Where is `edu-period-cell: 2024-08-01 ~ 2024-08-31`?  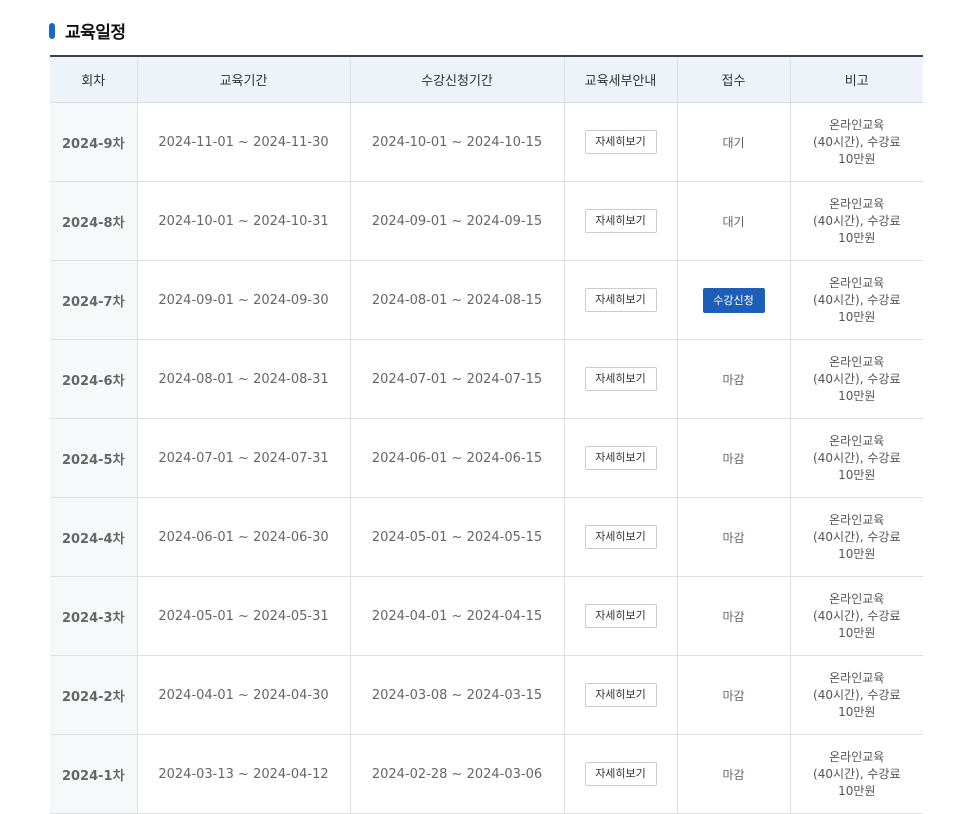
edu-period-cell: 2024-08-01 ~ 2024-08-31 is located at coordinates (243, 379).